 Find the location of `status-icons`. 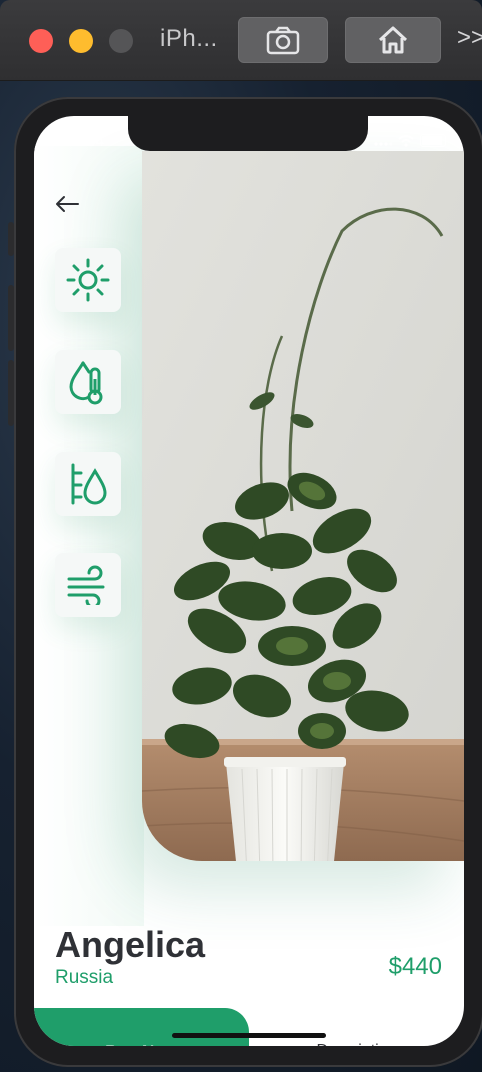

status-icons is located at coordinates (410, 140).